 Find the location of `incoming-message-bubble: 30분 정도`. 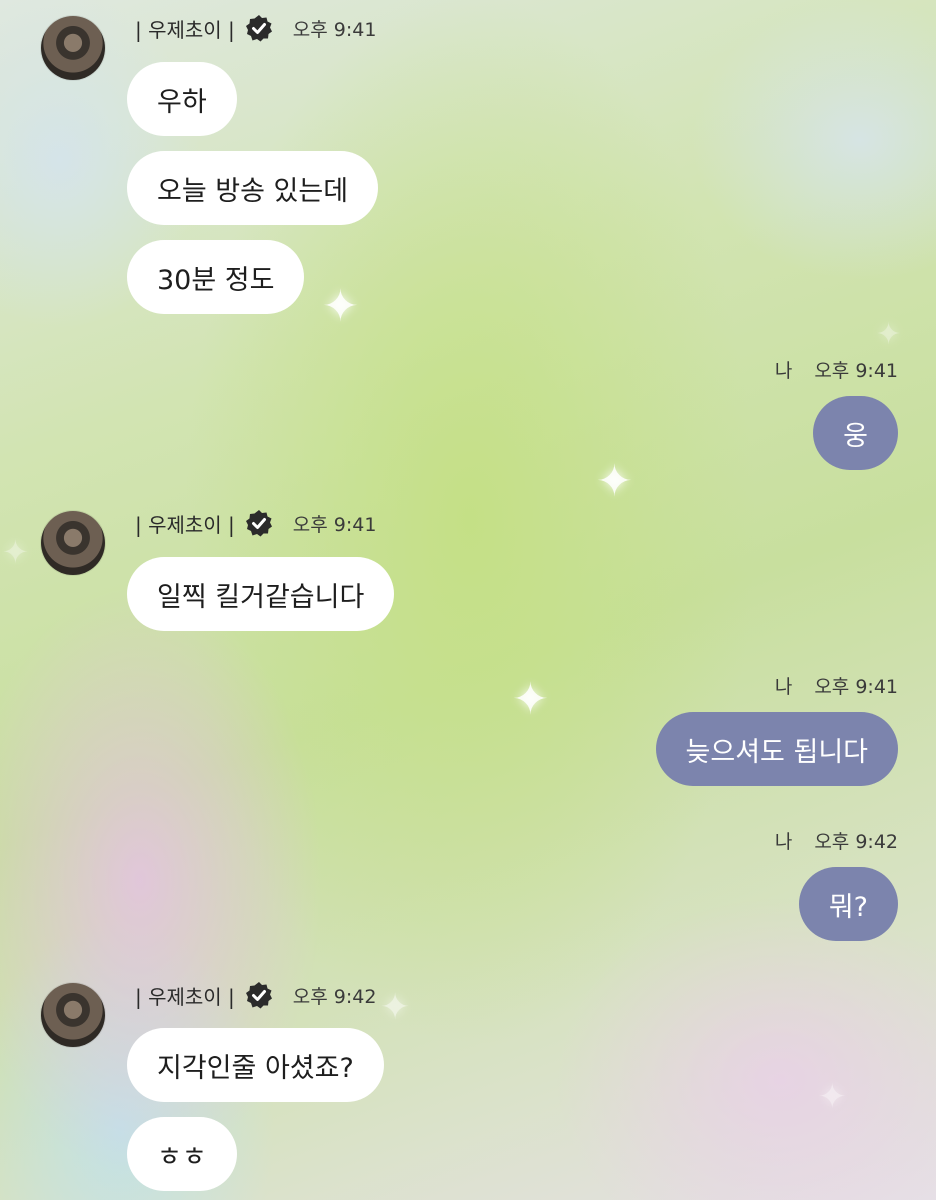

incoming-message-bubble: 30분 정도 is located at coordinates (216, 277).